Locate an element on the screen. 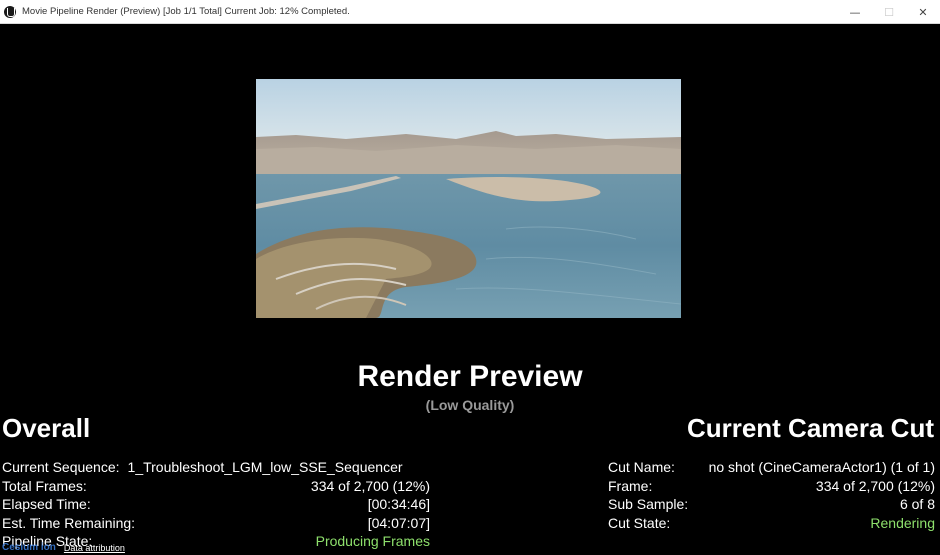 This screenshot has height=555, width=940. frame-row: Frame: 334 of 2,700 (12%) is located at coordinates (771, 486).